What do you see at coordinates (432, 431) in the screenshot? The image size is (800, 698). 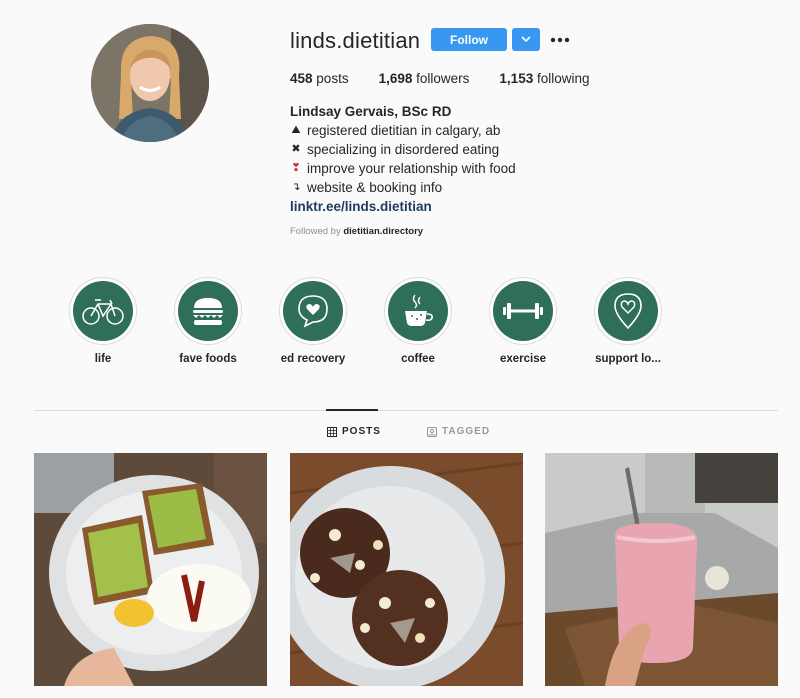 I see `tag-icon` at bounding box center [432, 431].